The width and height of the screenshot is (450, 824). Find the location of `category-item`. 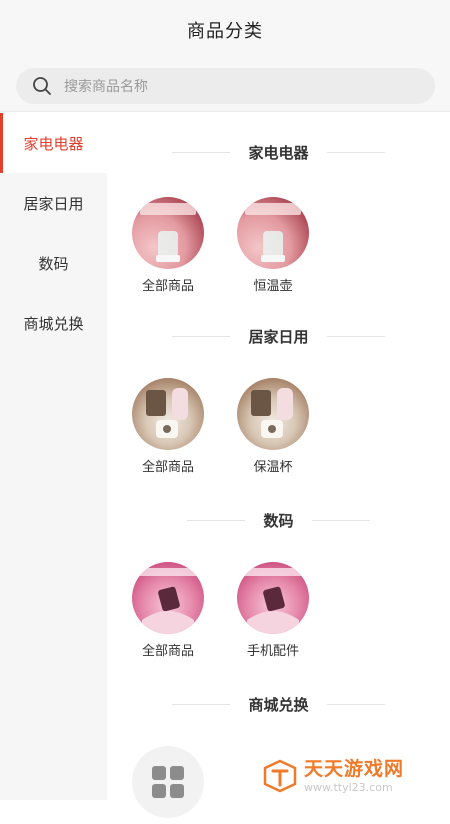

category-item is located at coordinates (168, 785).